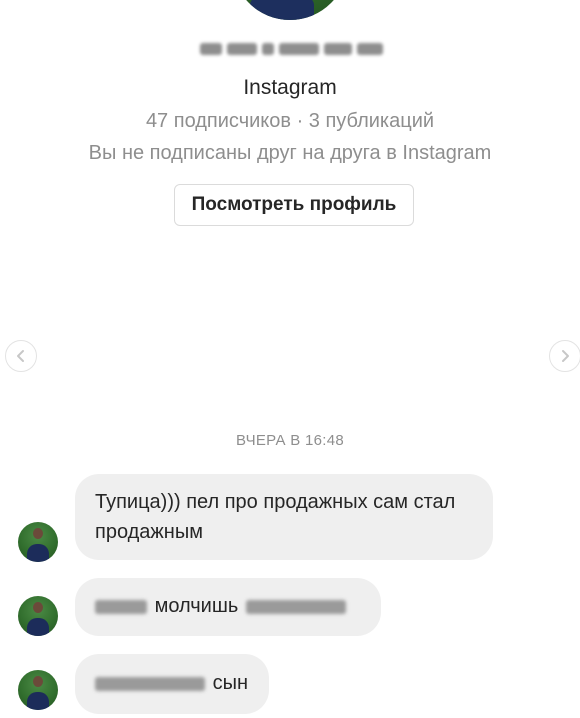 The width and height of the screenshot is (580, 718). Describe the element at coordinates (290, 87) in the screenshot. I see `profile-platform: Instagram` at that location.